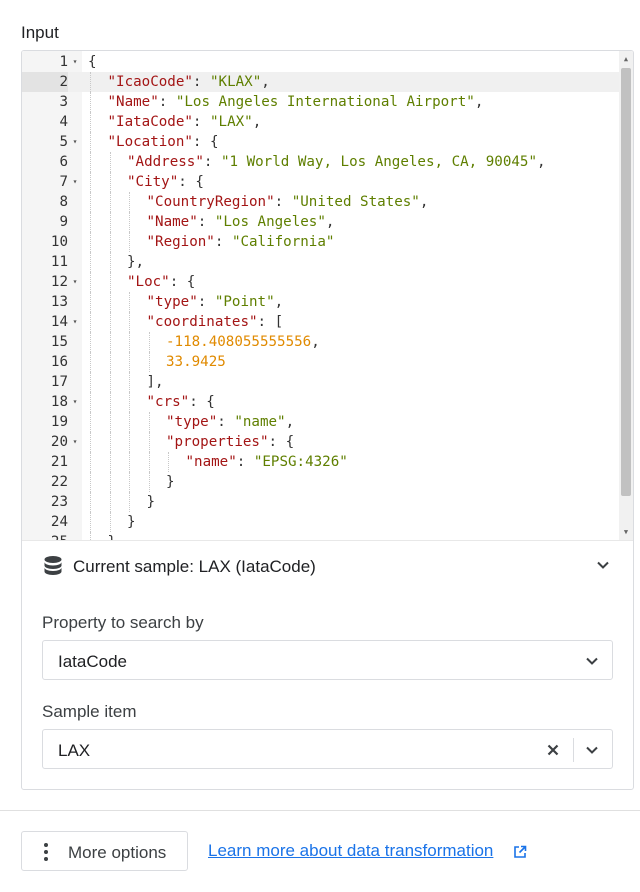 This screenshot has height=892, width=640. Describe the element at coordinates (163, 142) in the screenshot. I see `line-text: "Location": {` at that location.